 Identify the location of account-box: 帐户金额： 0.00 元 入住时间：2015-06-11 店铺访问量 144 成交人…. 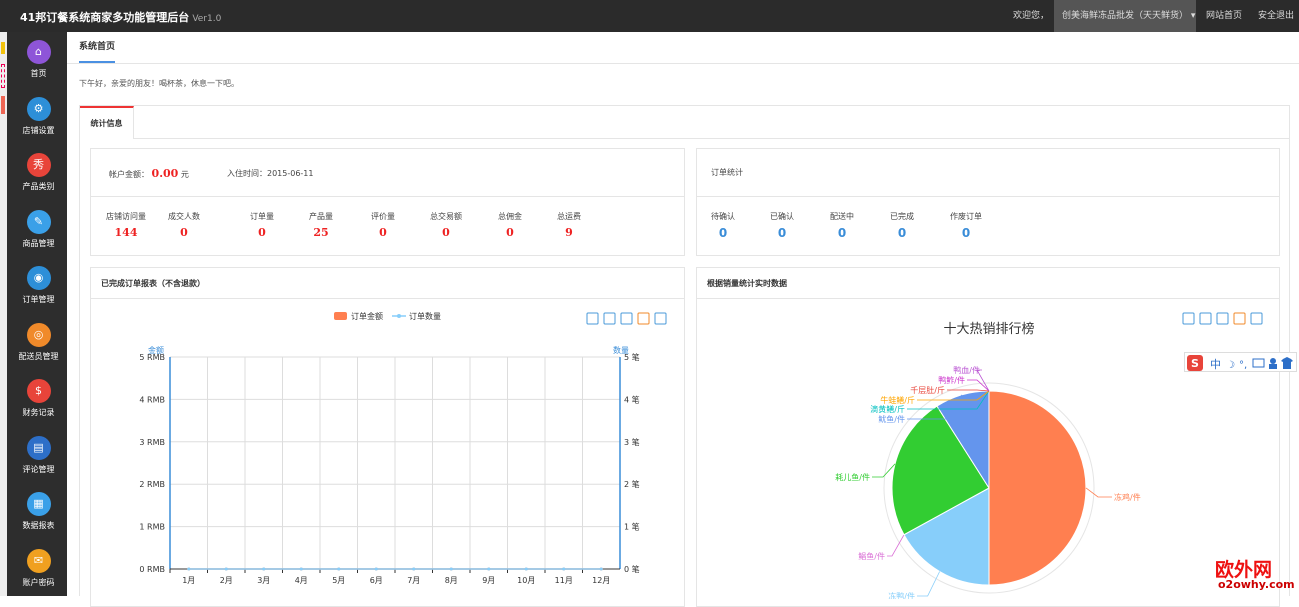
(387, 202).